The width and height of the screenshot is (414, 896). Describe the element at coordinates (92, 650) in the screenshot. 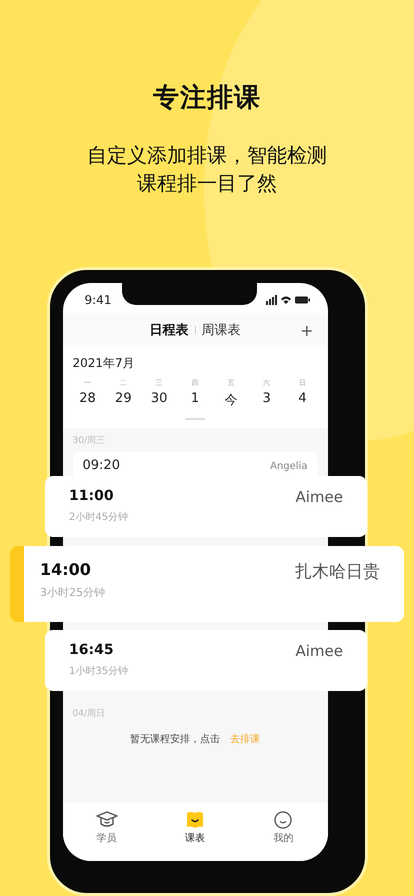

I see `lesson-time: 16:45` at that location.